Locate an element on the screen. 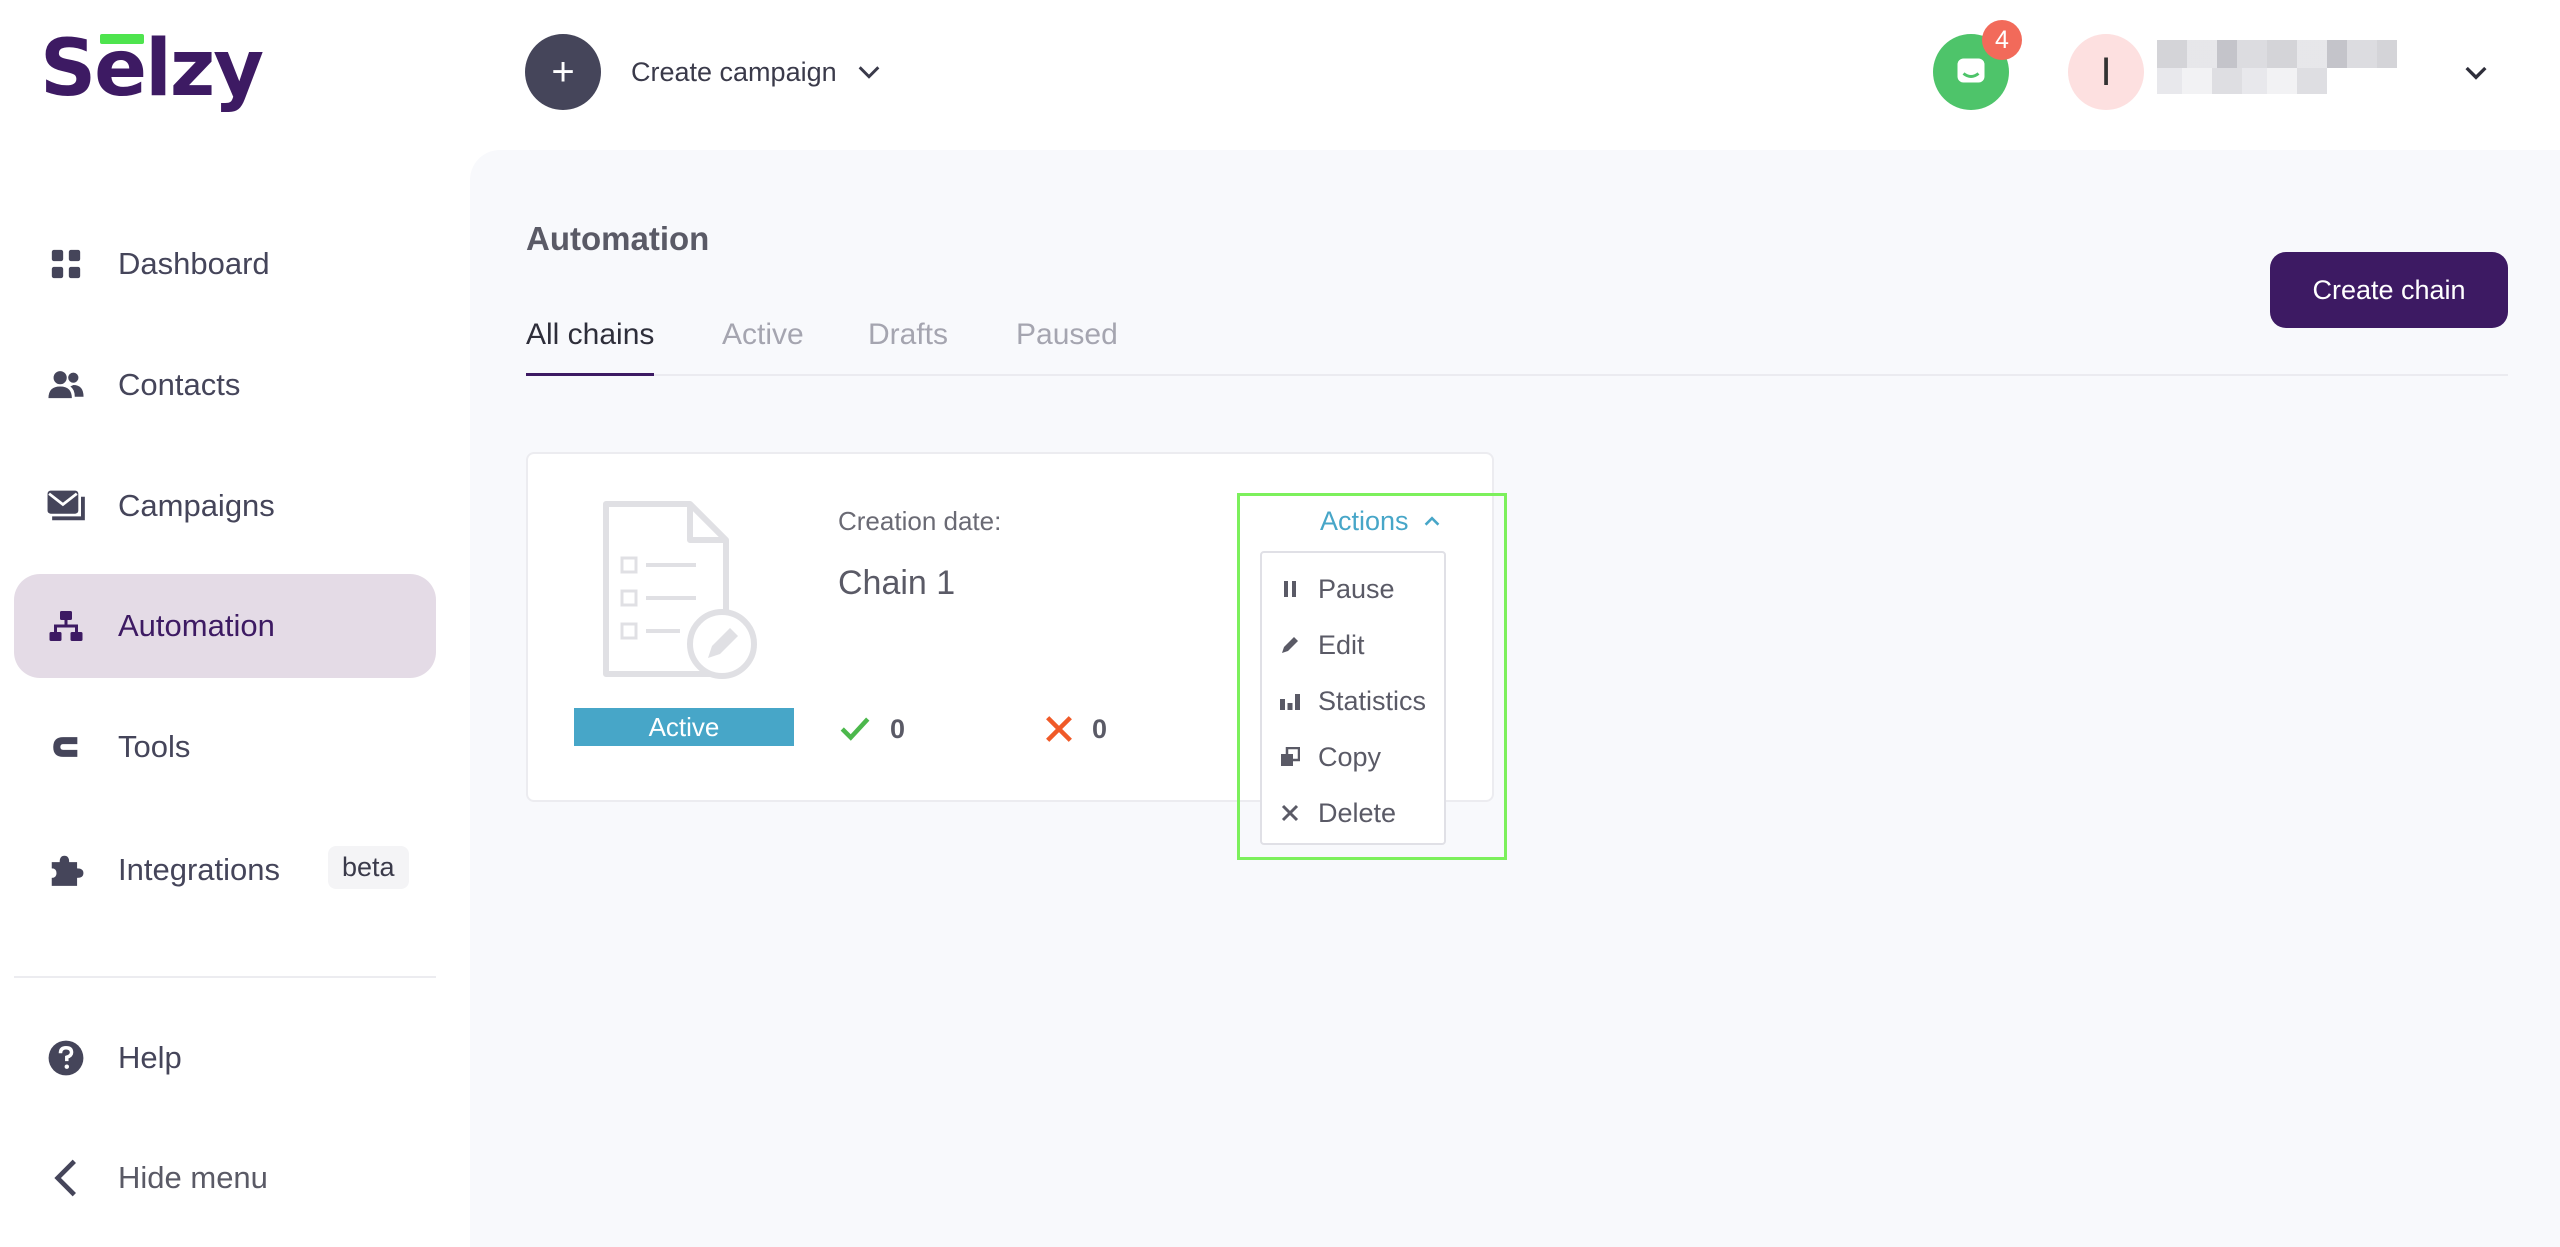  sidebar-item-label: Integrations is located at coordinates (199, 869).